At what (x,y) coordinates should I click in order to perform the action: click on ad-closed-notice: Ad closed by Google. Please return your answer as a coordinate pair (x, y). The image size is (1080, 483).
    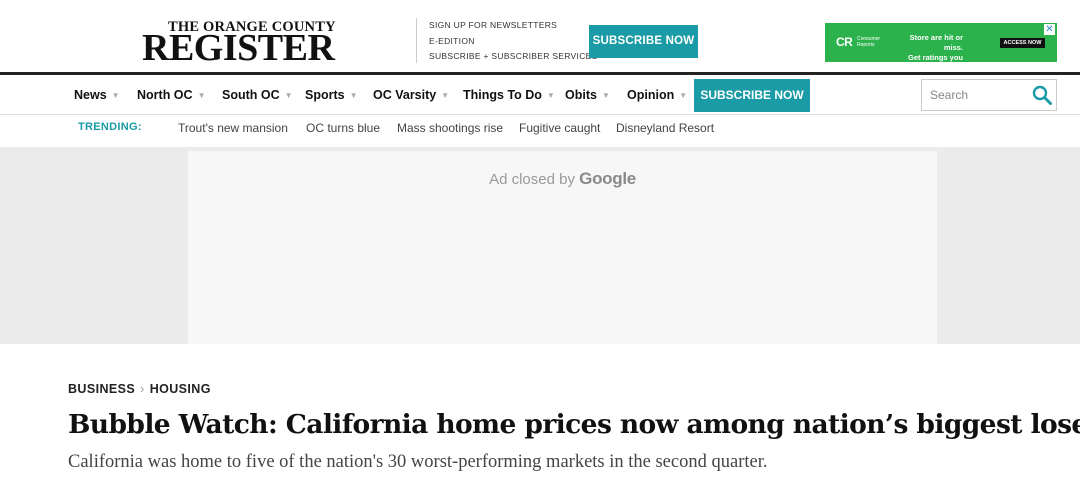
    Looking at the image, I should click on (562, 179).